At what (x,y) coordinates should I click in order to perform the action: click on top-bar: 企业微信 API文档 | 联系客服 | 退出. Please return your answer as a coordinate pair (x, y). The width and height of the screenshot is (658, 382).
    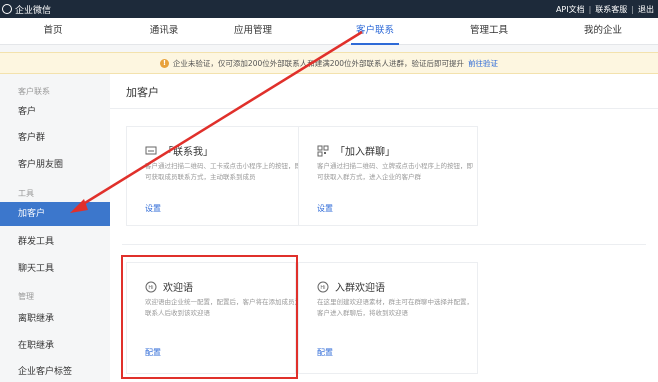
    Looking at the image, I should click on (329, 9).